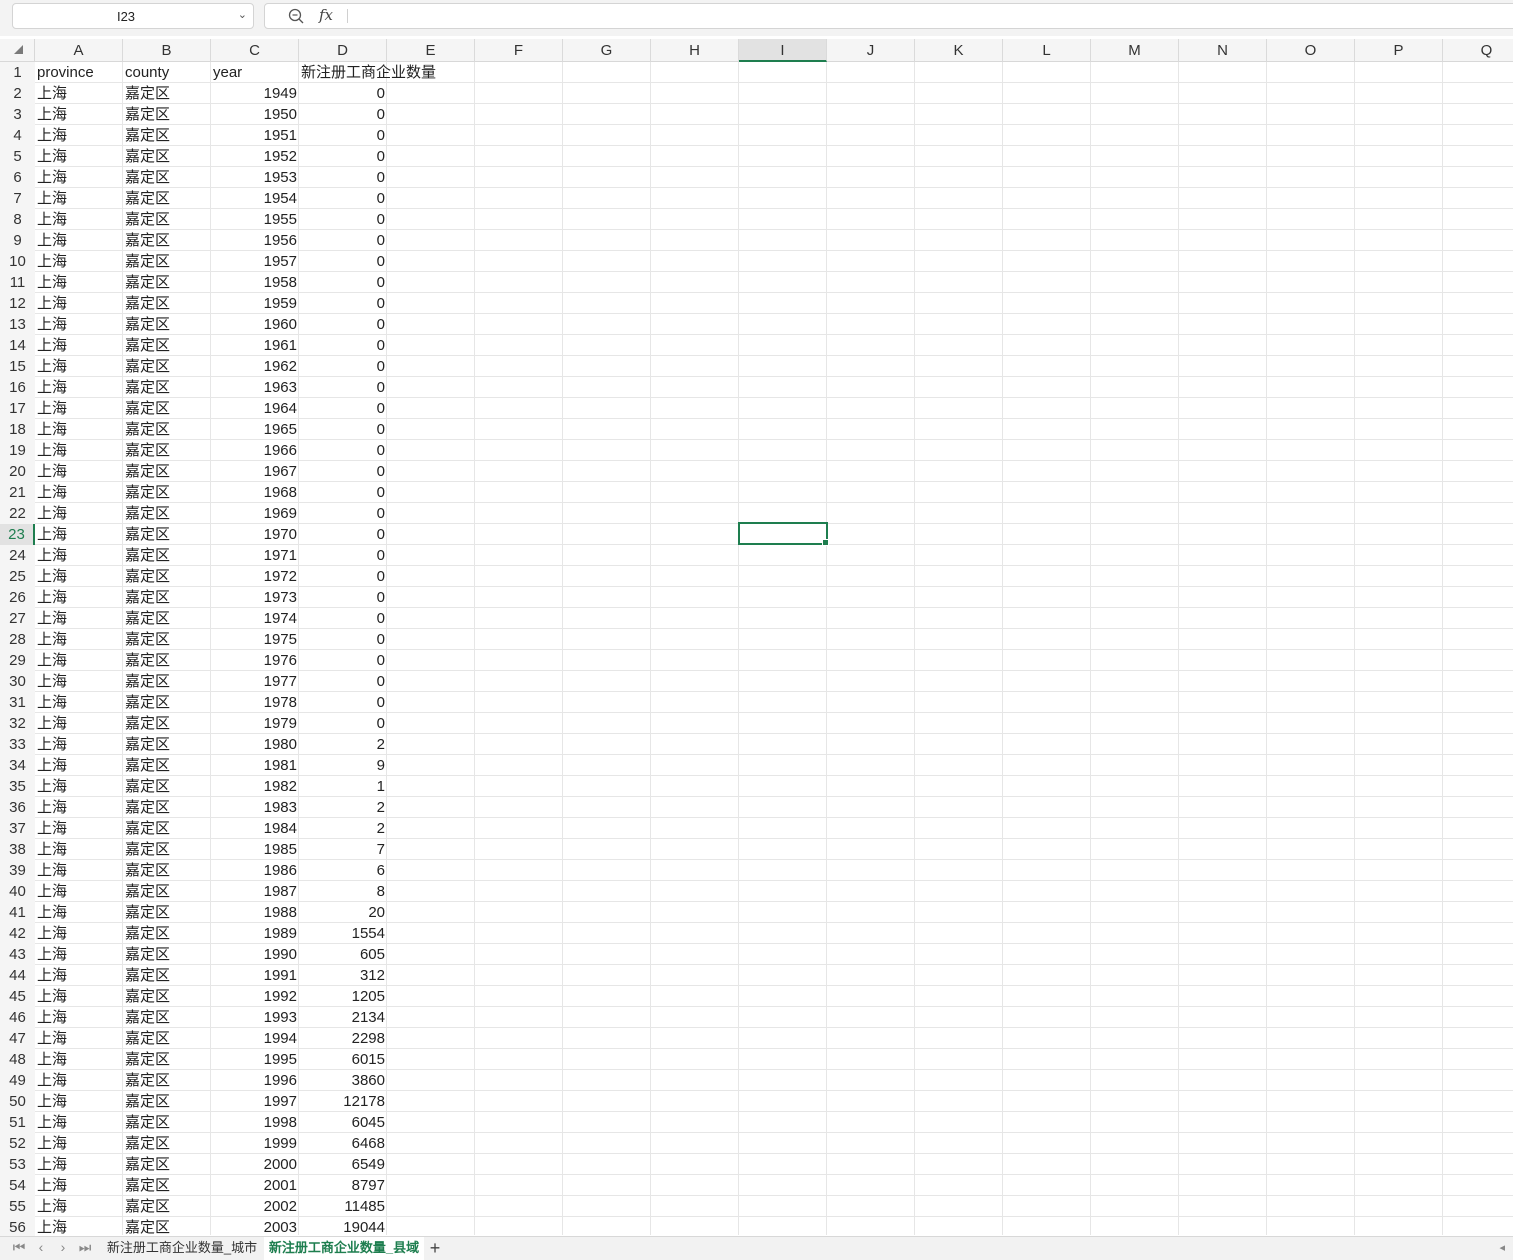  I want to click on cell-year: 1998, so click(255, 1122).